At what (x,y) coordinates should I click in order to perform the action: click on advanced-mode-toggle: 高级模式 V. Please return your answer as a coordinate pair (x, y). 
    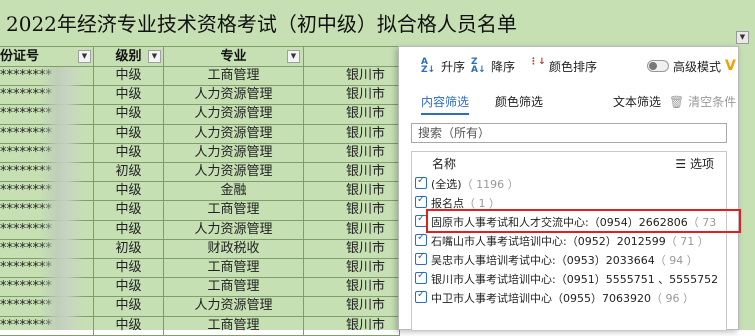
    Looking at the image, I should click on (691, 66).